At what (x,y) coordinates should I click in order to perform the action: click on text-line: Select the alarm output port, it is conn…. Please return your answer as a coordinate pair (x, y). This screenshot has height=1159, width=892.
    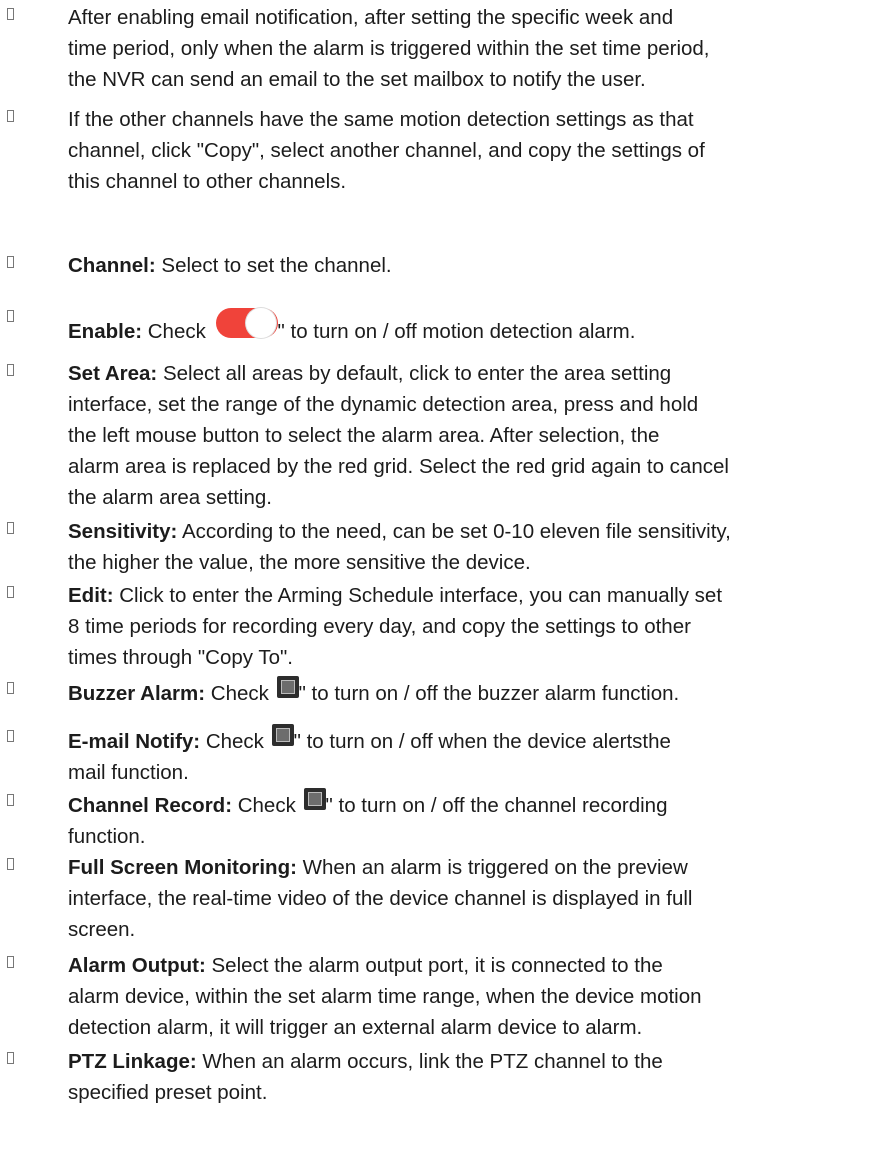
    Looking at the image, I should click on (434, 965).